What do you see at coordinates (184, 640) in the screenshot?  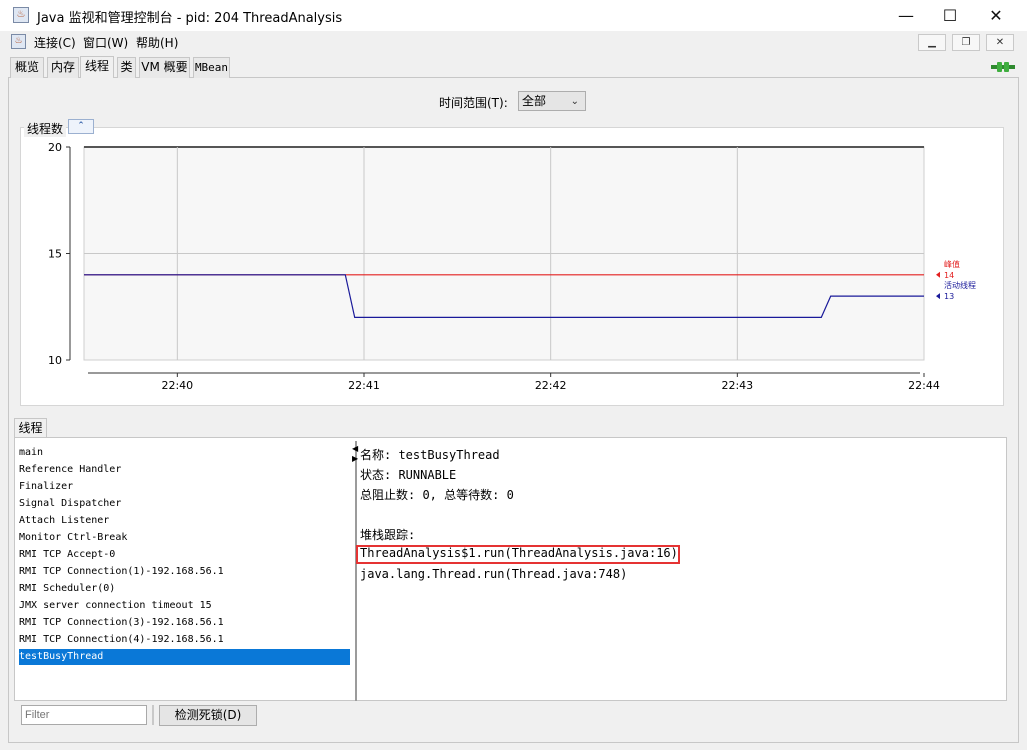 I see `thread-list-item: RMI TCP Connection(4)-192.168.56.1` at bounding box center [184, 640].